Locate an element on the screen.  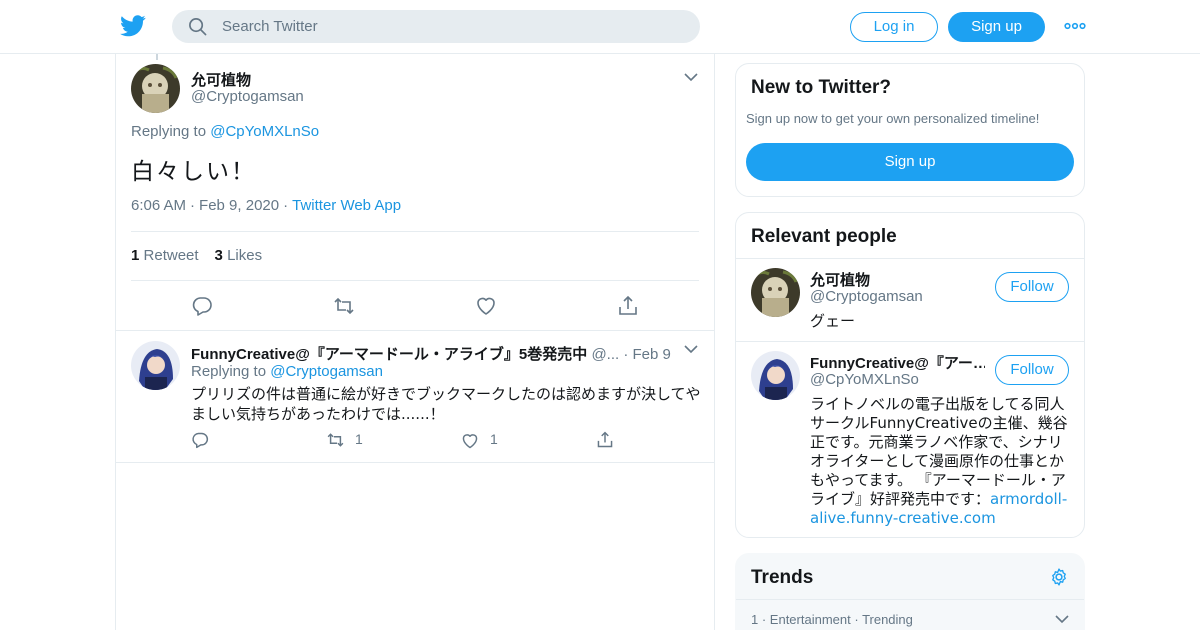
trends-card: Trends 1 · Entertainment · Trending is located at coordinates (910, 591).